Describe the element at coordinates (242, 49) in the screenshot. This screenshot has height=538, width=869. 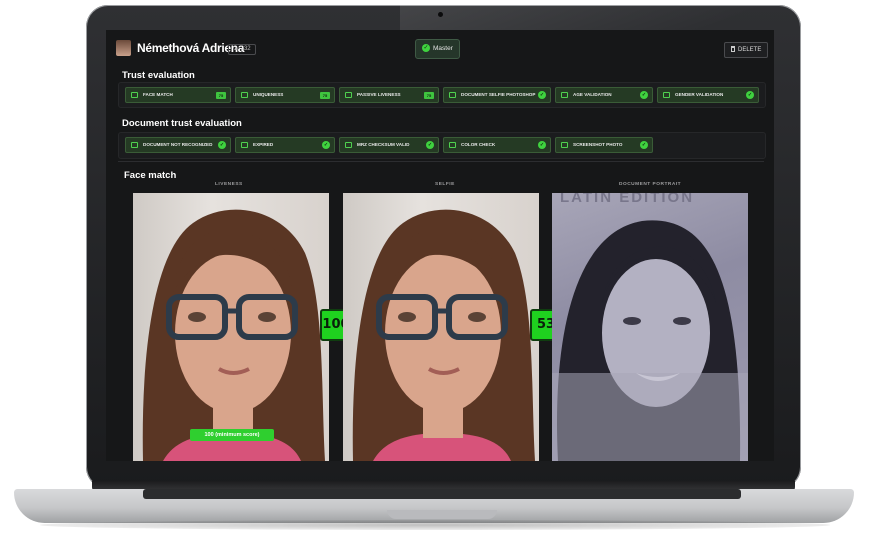
I see `history-badge: ▲ 232` at that location.